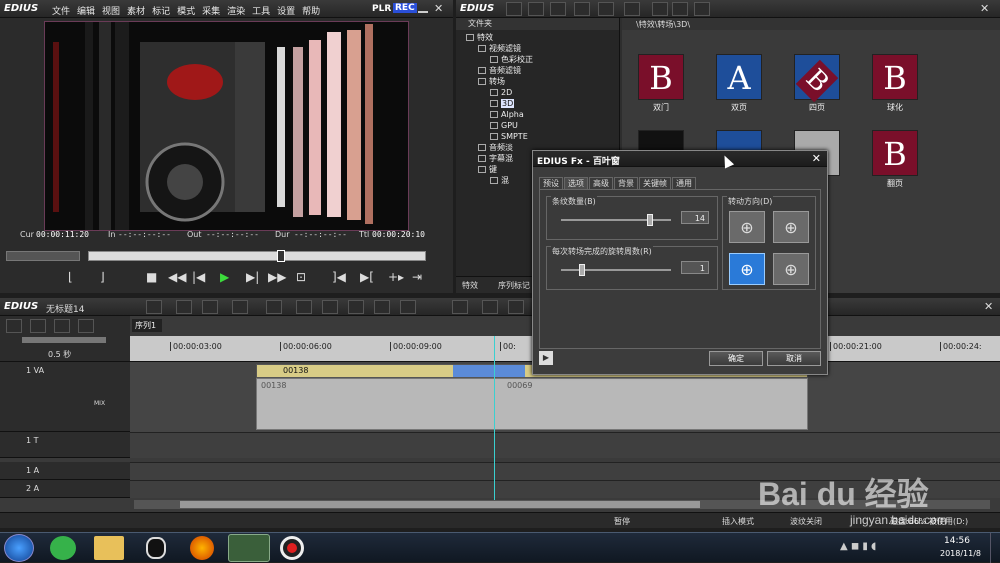 This screenshot has width=1000, height=563. What do you see at coordinates (537, 37) in the screenshot?
I see `tree-item: 特效` at bounding box center [537, 37].